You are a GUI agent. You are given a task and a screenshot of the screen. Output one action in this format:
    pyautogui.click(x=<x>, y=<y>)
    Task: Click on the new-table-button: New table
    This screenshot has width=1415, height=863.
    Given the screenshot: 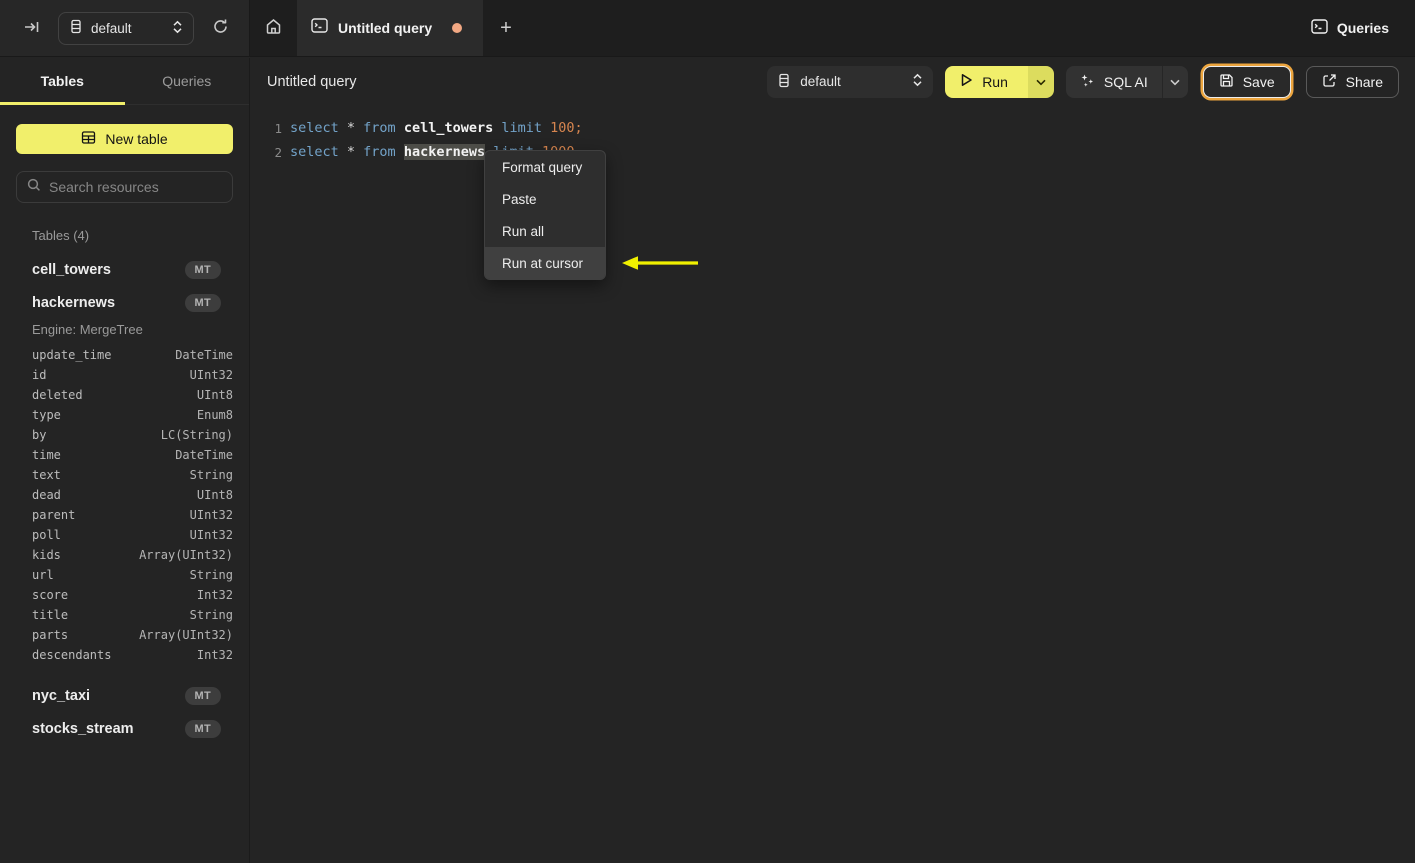 What is the action you would take?
    pyautogui.click(x=124, y=139)
    